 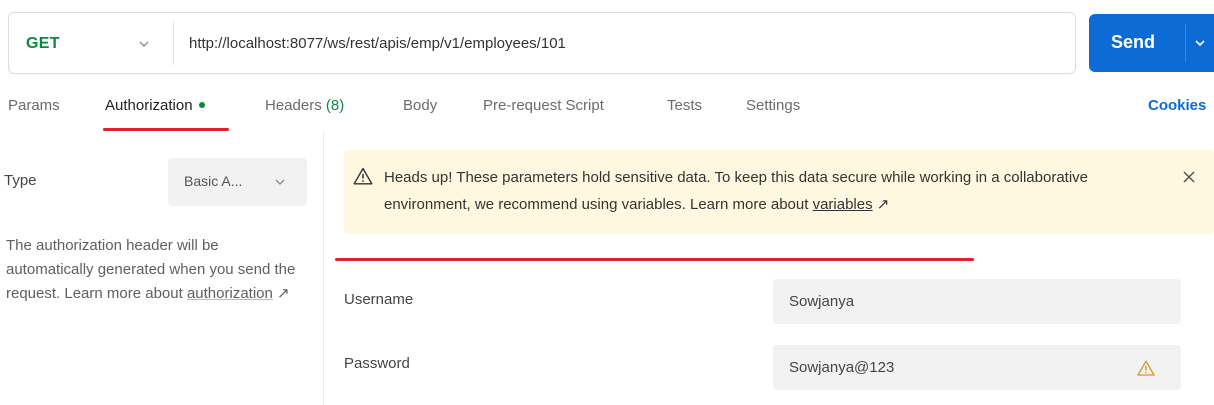 What do you see at coordinates (173, 43) in the screenshot?
I see `url-divider` at bounding box center [173, 43].